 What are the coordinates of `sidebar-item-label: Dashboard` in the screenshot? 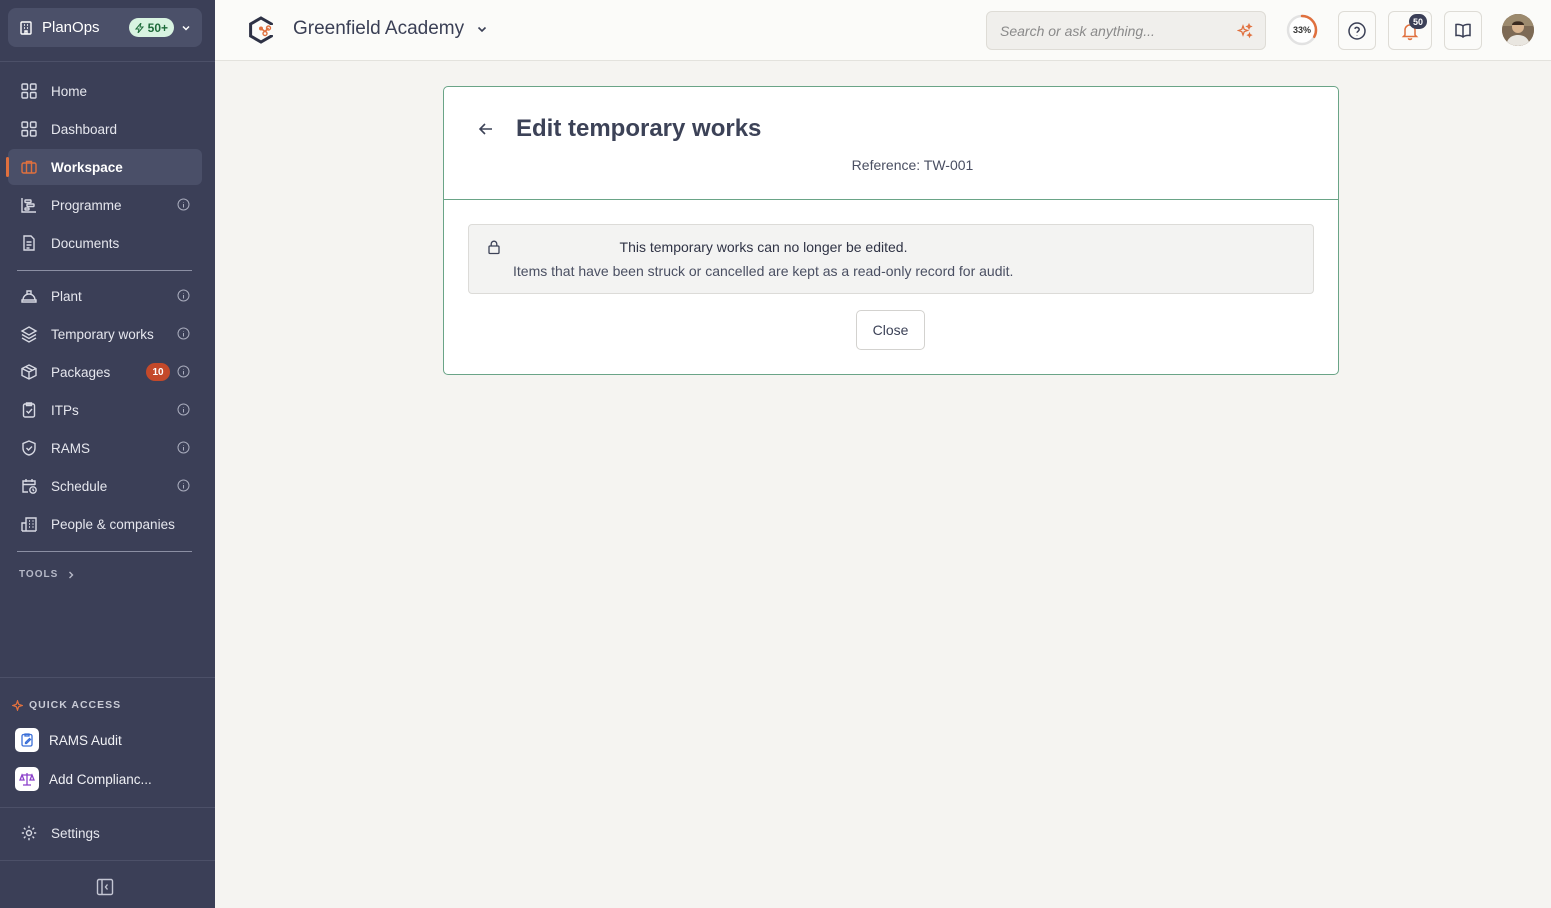 It's located at (84, 129).